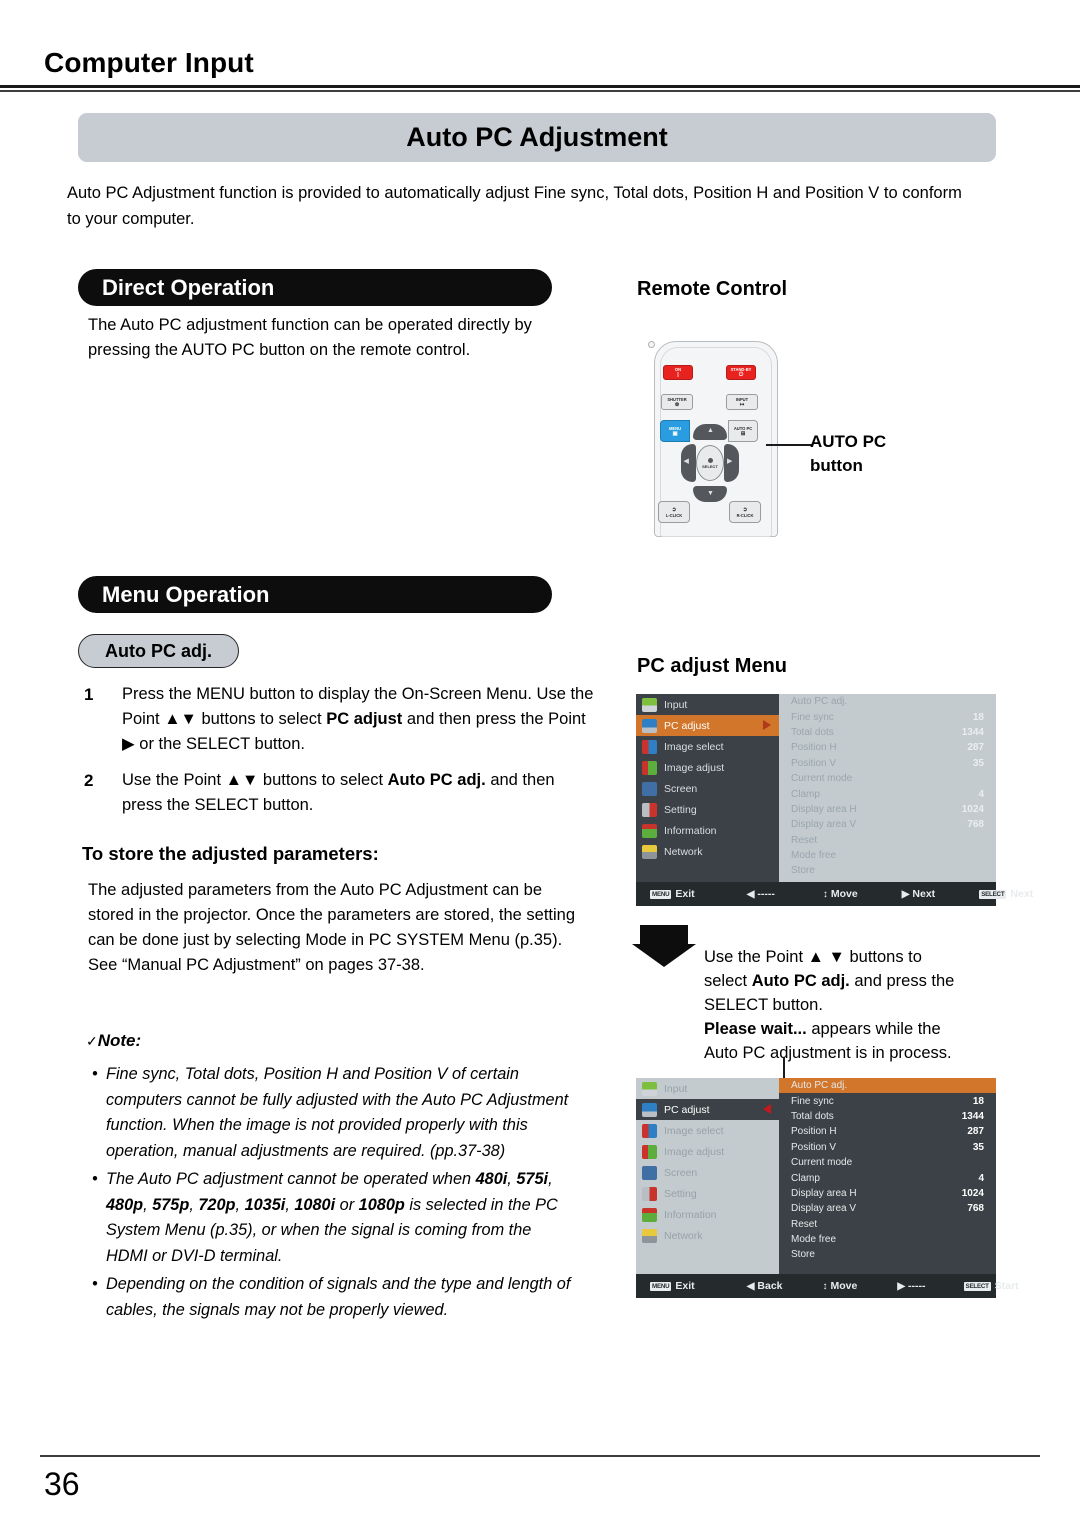 This screenshot has height=1532, width=1080. I want to click on osd-row-label: Total dots, so click(812, 1116).